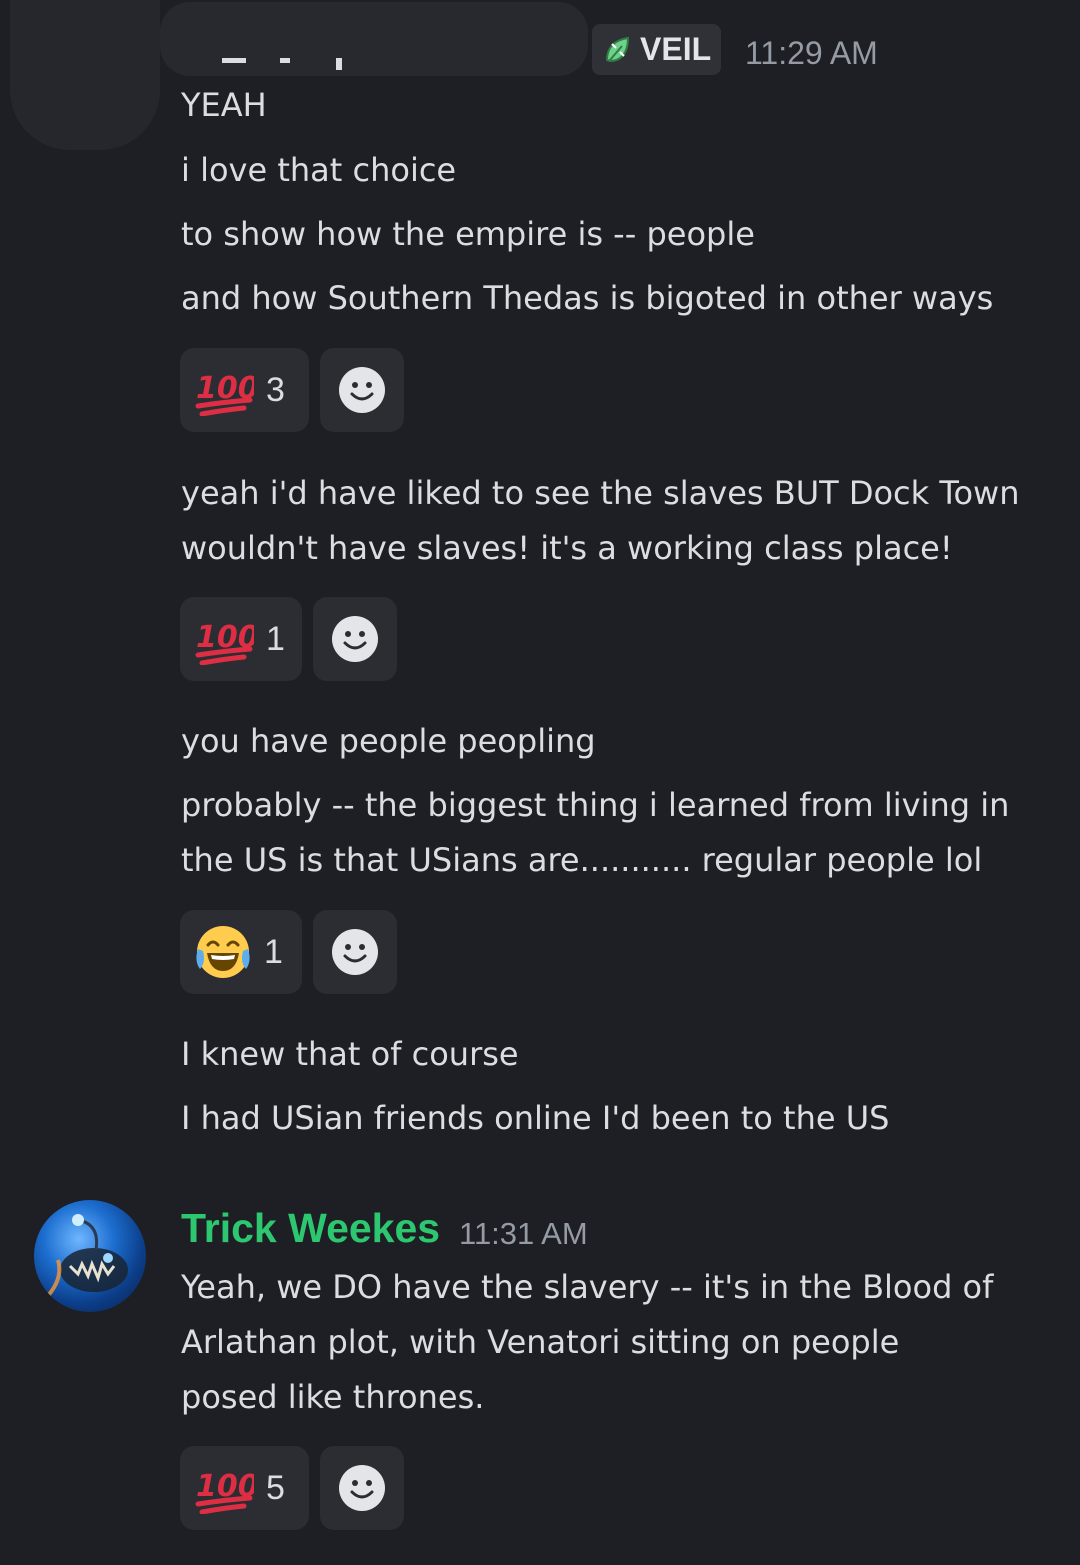  Describe the element at coordinates (319, 170) in the screenshot. I see `message-line: i love that choice` at that location.